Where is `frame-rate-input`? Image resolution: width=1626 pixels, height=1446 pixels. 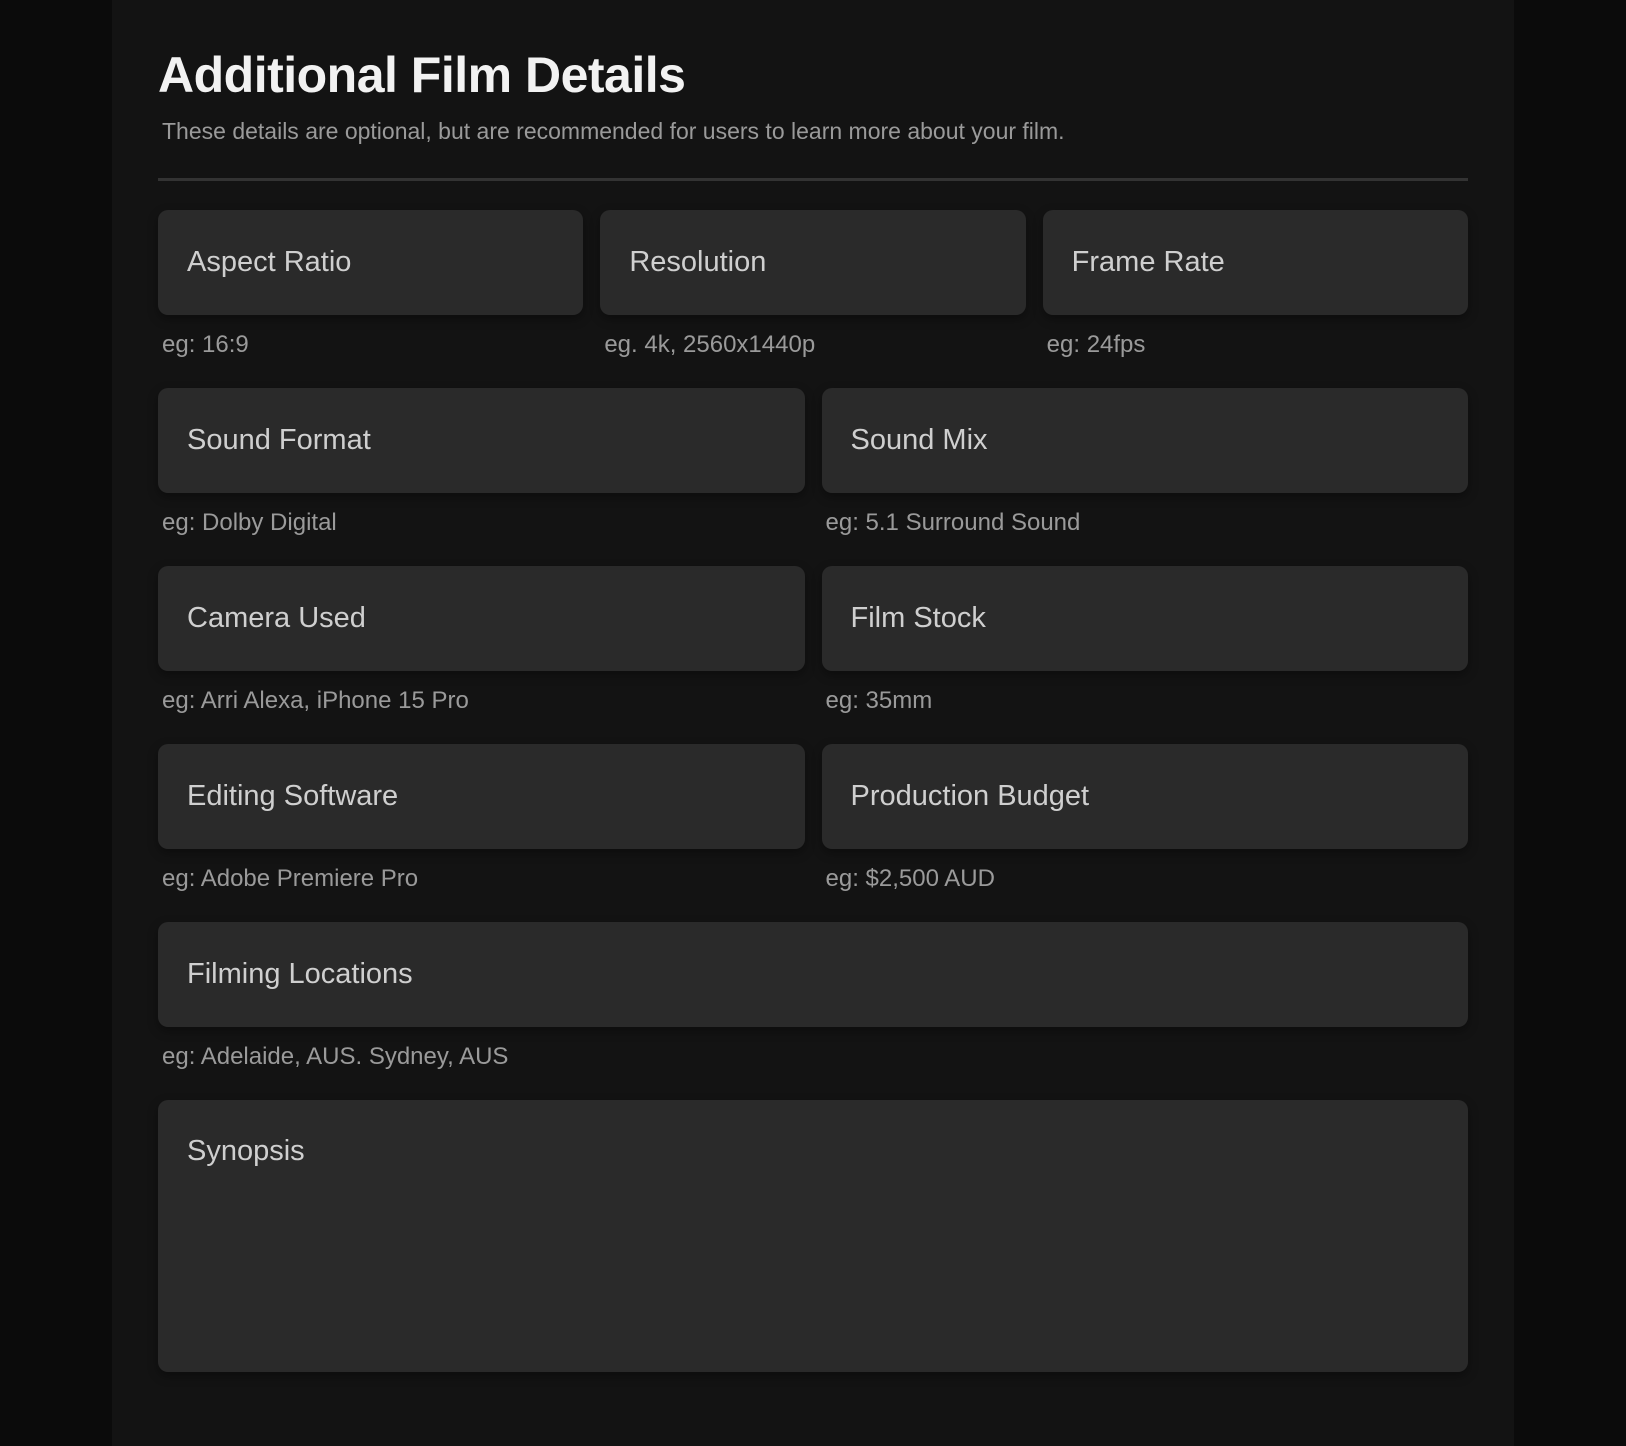 frame-rate-input is located at coordinates (1255, 262).